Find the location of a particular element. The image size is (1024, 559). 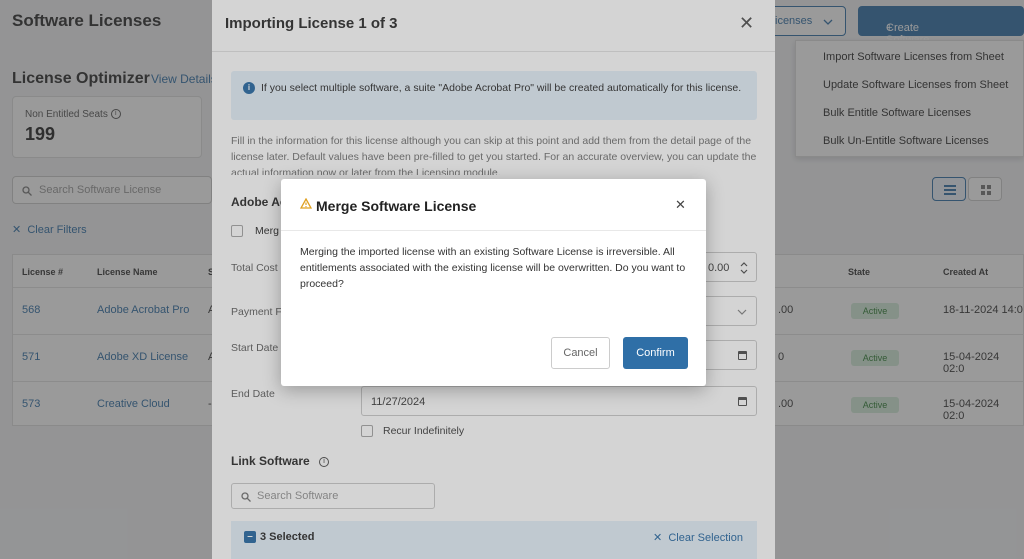

close-icon: ✕ is located at coordinates (680, 205).